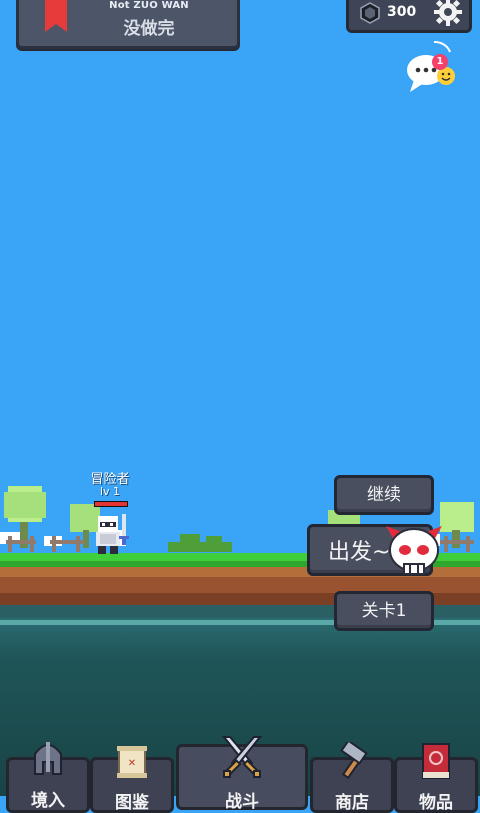 This screenshot has height=813, width=480. Describe the element at coordinates (149, 5) in the screenshot. I see `banner-subtitle: Not ZUO WAN` at that location.